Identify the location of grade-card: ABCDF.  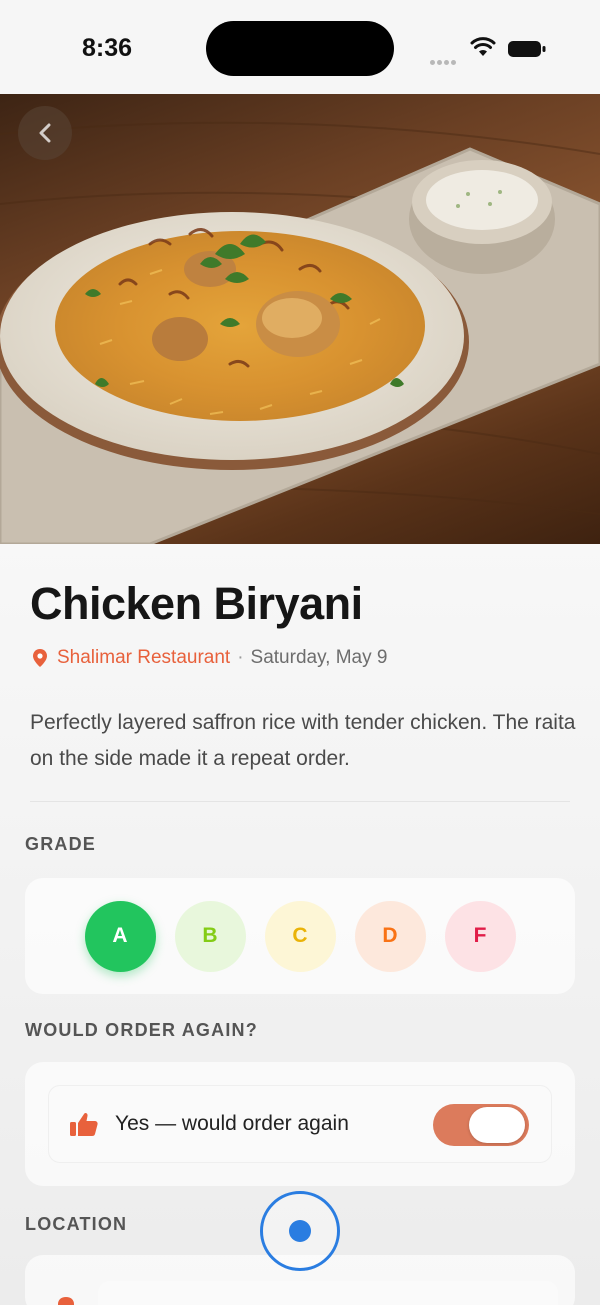
(300, 936).